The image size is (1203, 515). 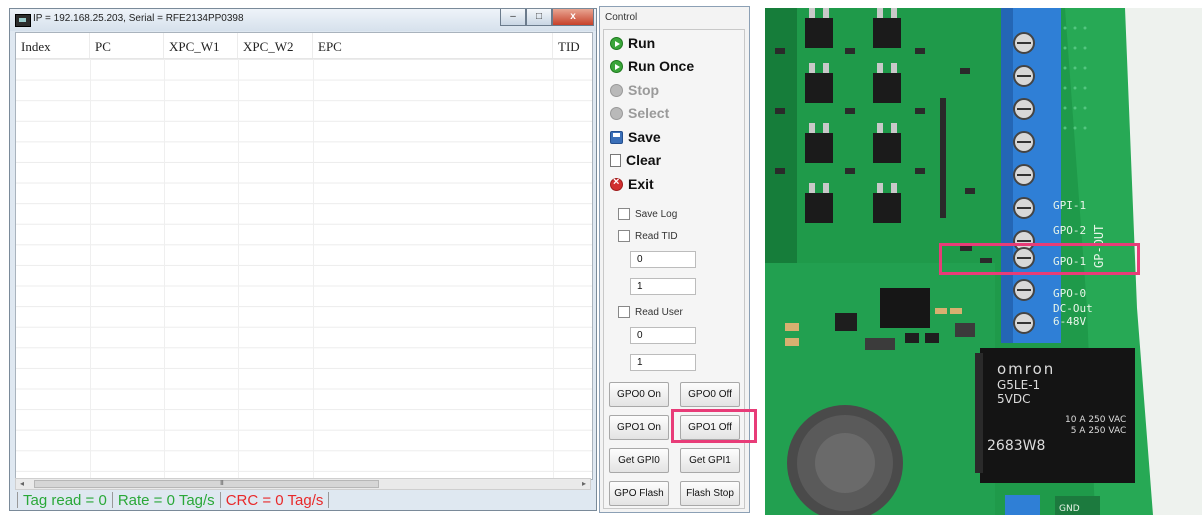 I want to click on column-header-epc: EPC, so click(x=433, y=45).